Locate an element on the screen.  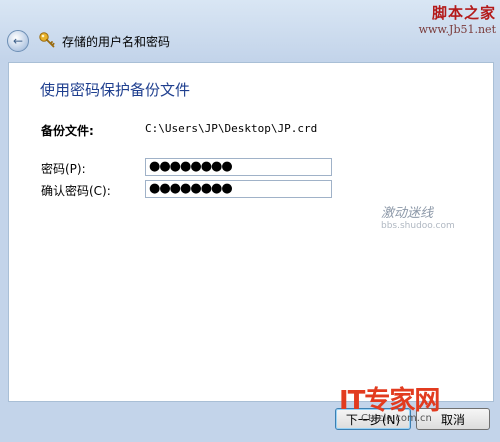
watermark-top-right-line1: 脚本之家 is located at coordinates (463, 13).